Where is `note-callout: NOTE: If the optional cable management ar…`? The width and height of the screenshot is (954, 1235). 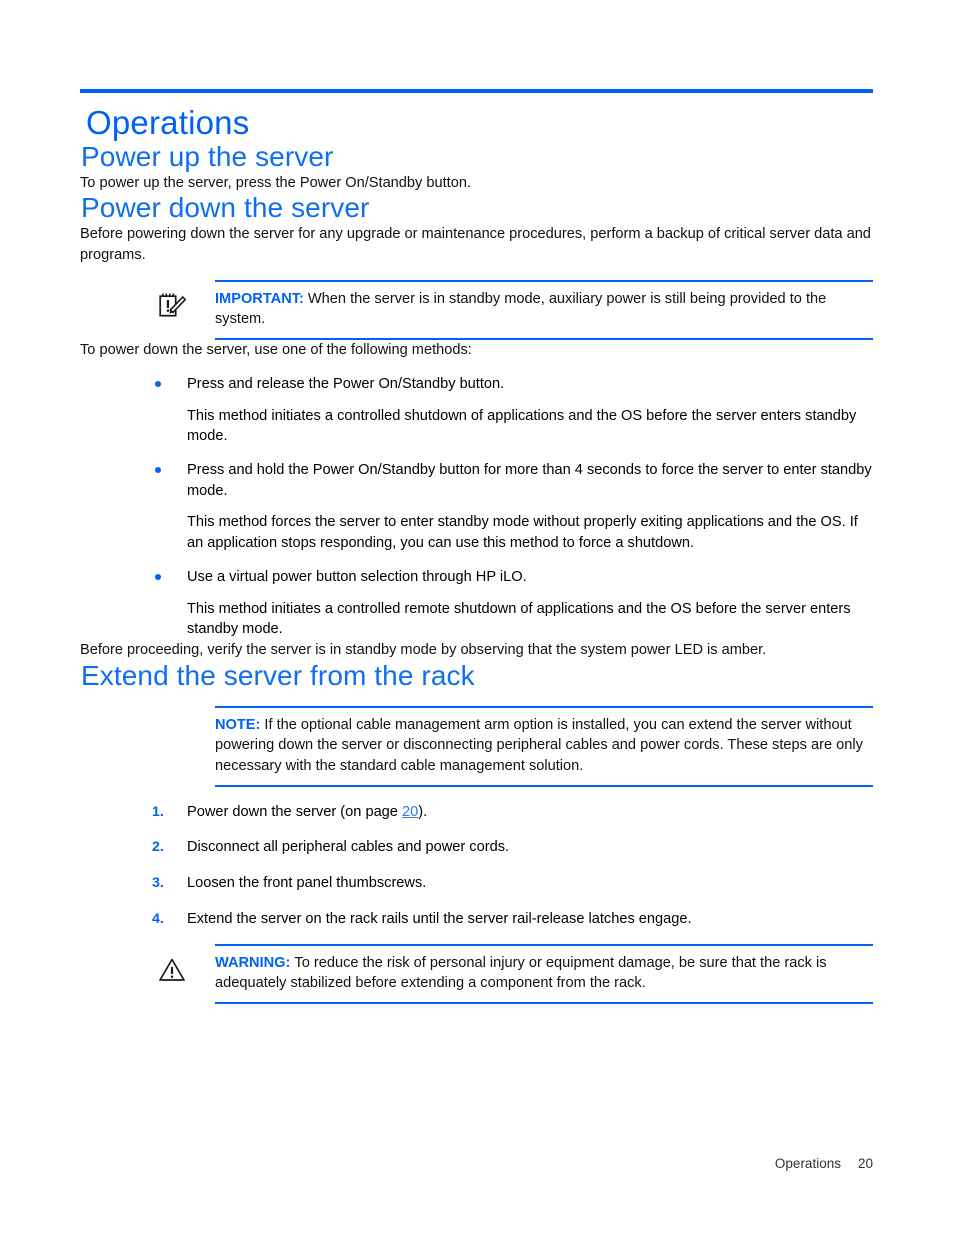 note-callout: NOTE: If the optional cable management ar… is located at coordinates (512, 746).